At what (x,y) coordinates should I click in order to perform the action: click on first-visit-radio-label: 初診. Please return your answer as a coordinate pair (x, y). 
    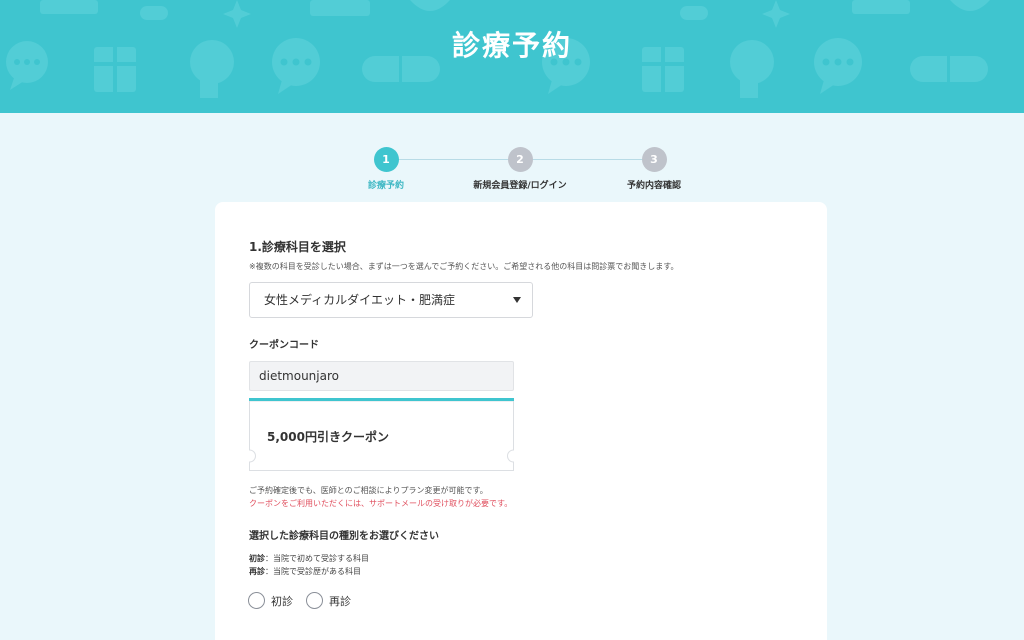
    Looking at the image, I should click on (282, 601).